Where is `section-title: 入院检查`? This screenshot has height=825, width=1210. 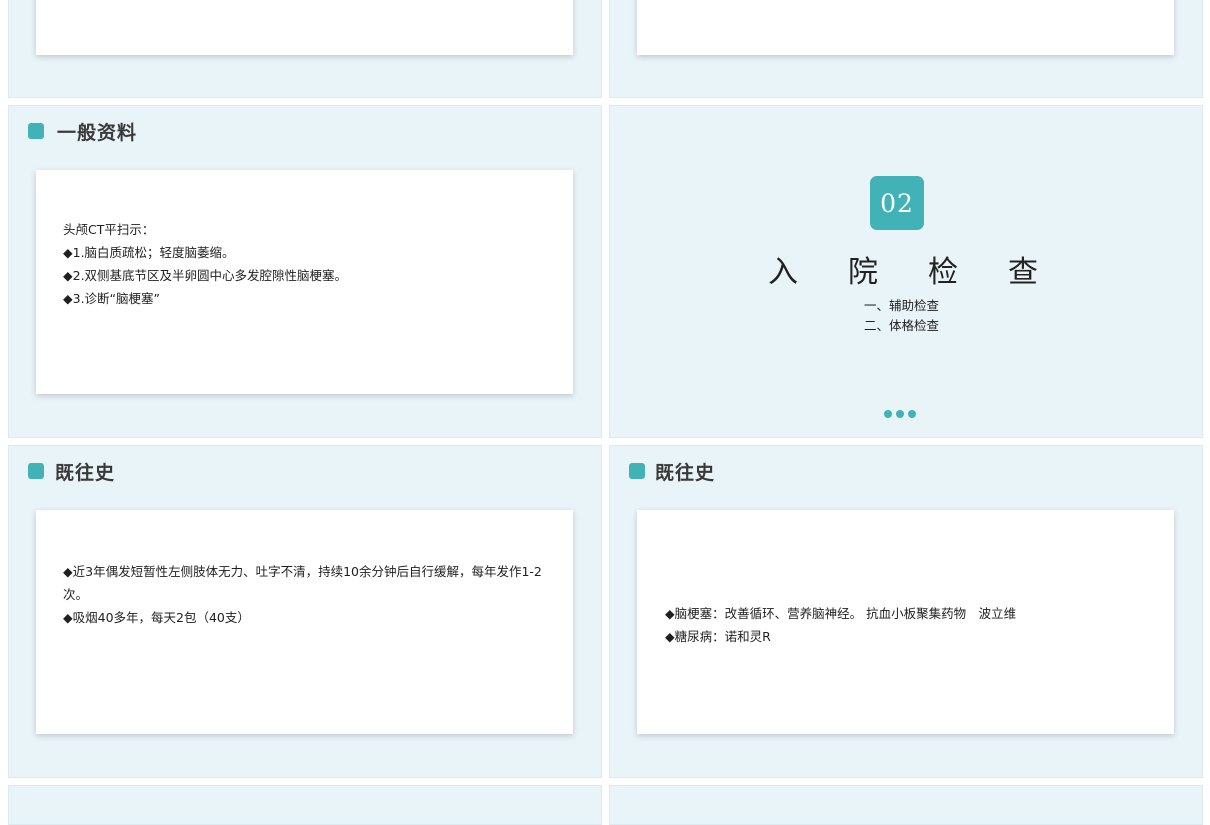
section-title: 入院检查 is located at coordinates (928, 272).